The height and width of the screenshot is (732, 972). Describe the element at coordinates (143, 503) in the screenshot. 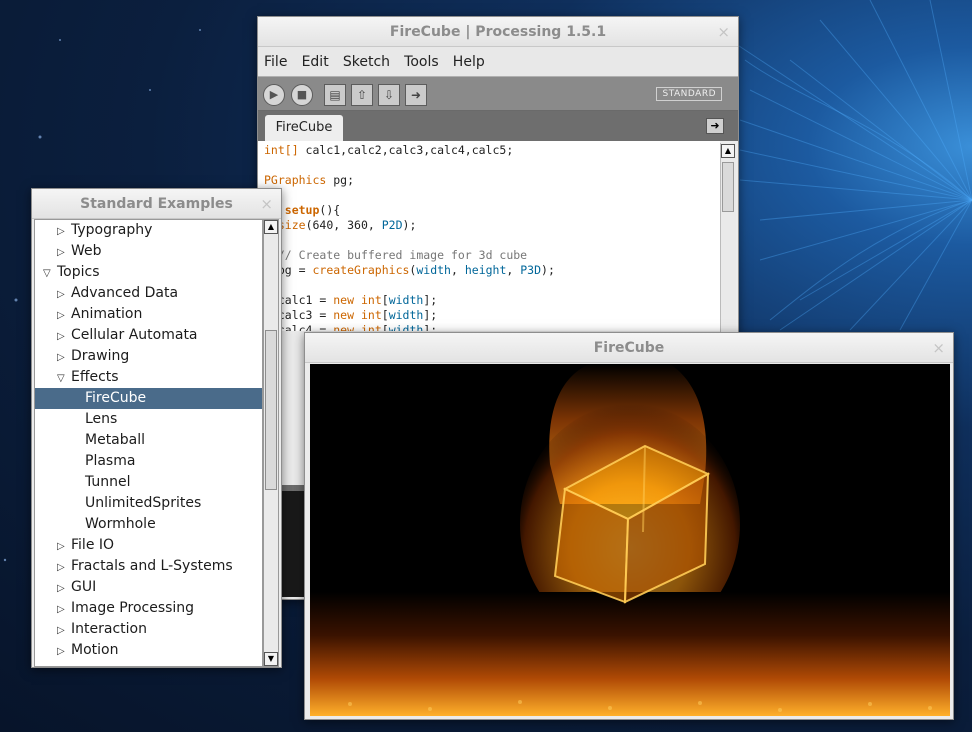

I see `tree-item-label: UnlimitedSprites` at that location.